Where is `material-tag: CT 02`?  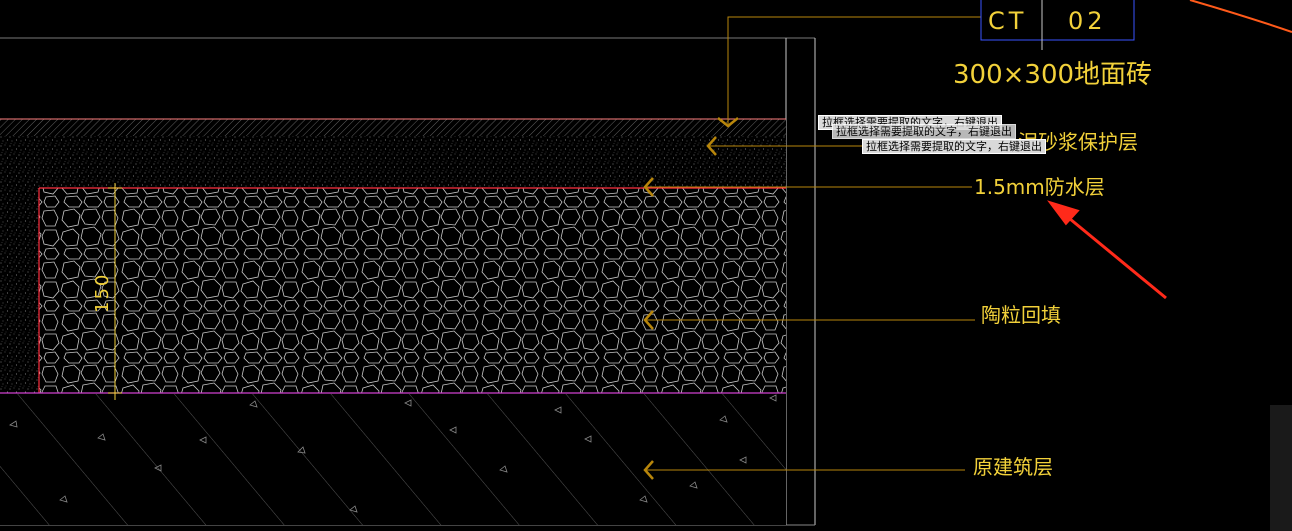
material-tag: CT 02 is located at coordinates (1057, 25).